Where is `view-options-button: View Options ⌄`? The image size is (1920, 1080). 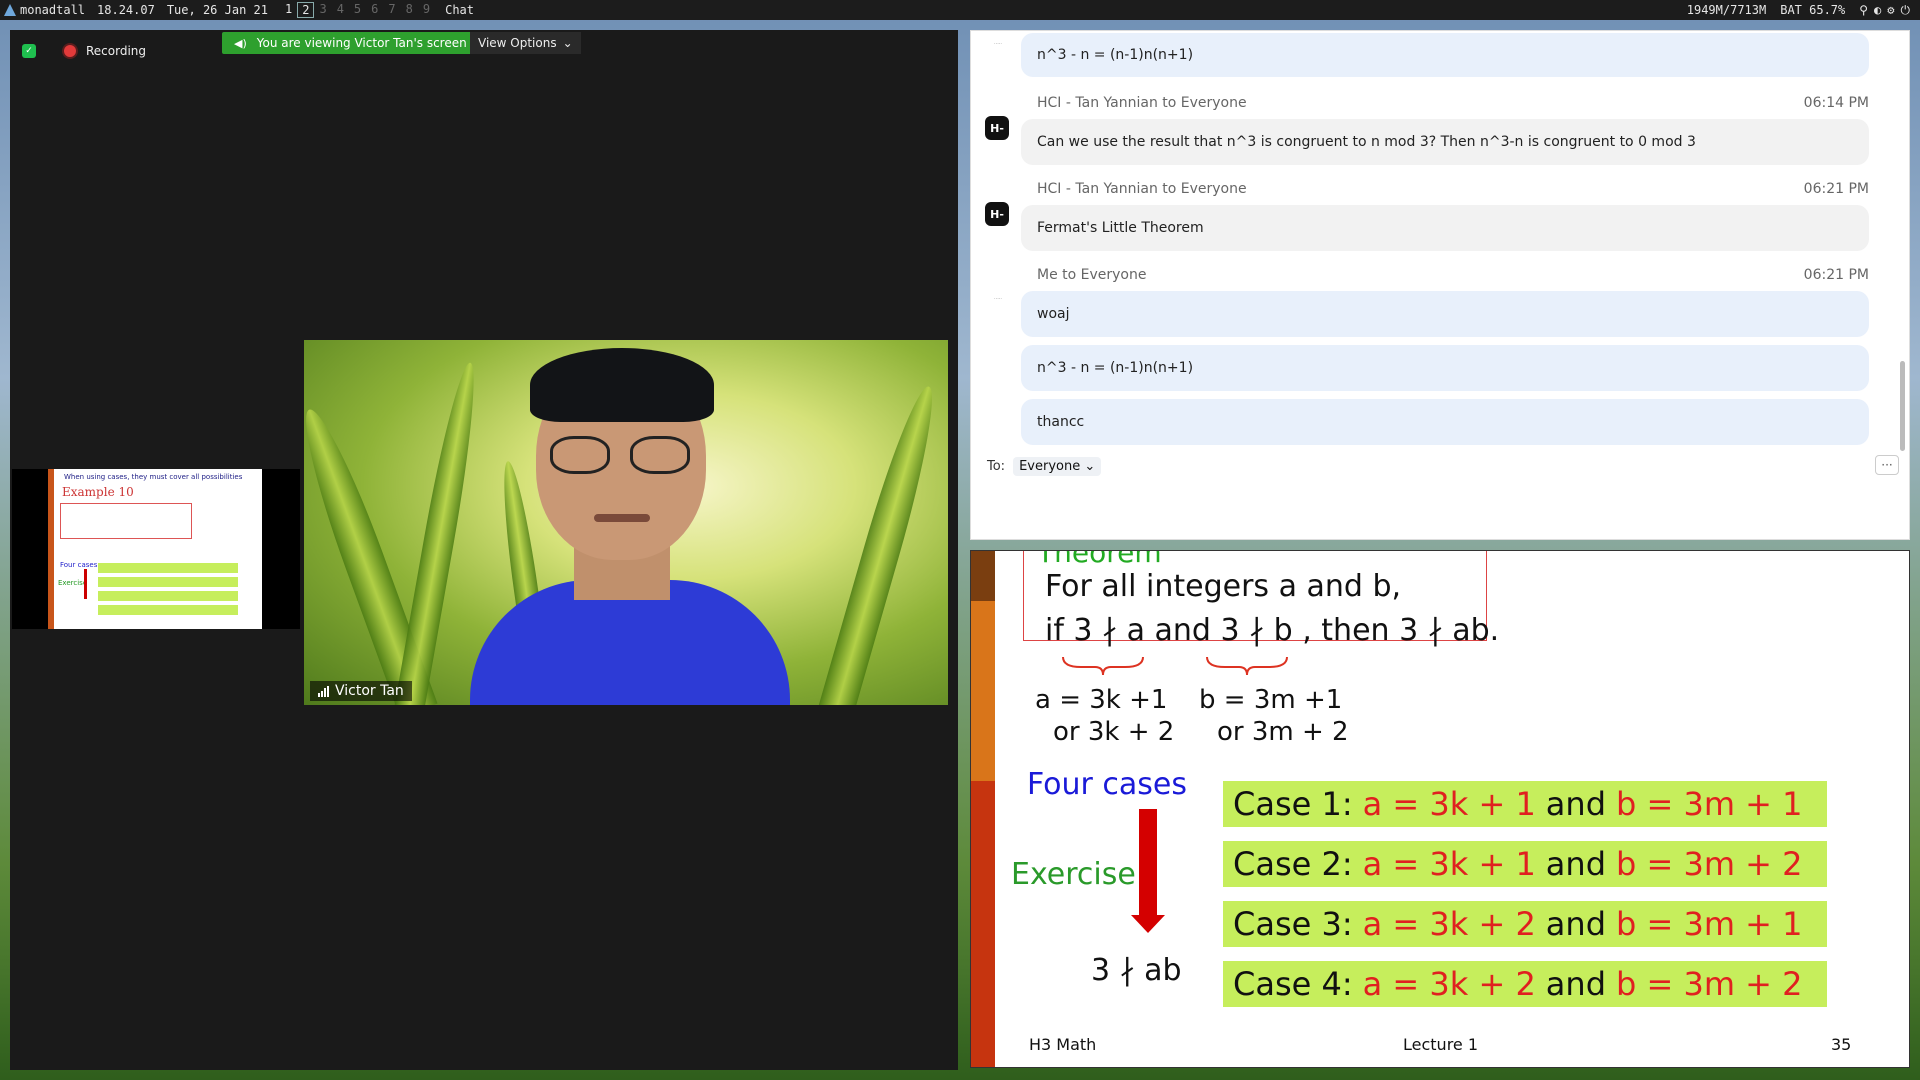
view-options-button: View Options ⌄ is located at coordinates (525, 43).